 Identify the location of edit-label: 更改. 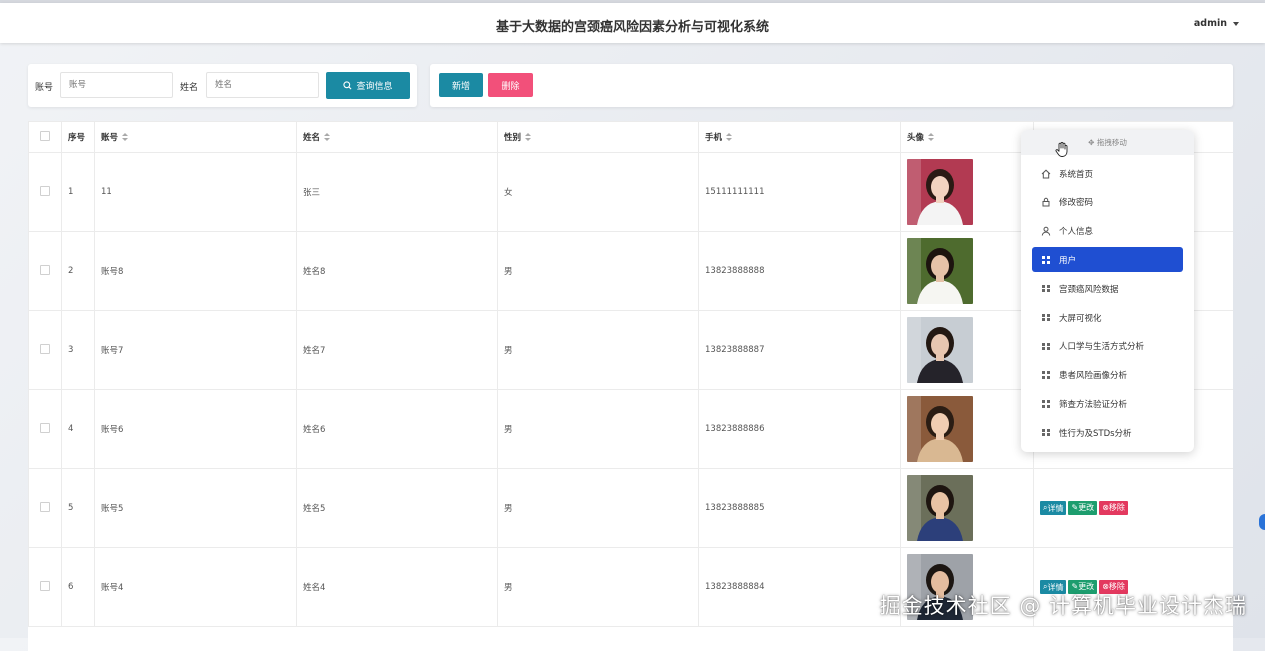
(1086, 508).